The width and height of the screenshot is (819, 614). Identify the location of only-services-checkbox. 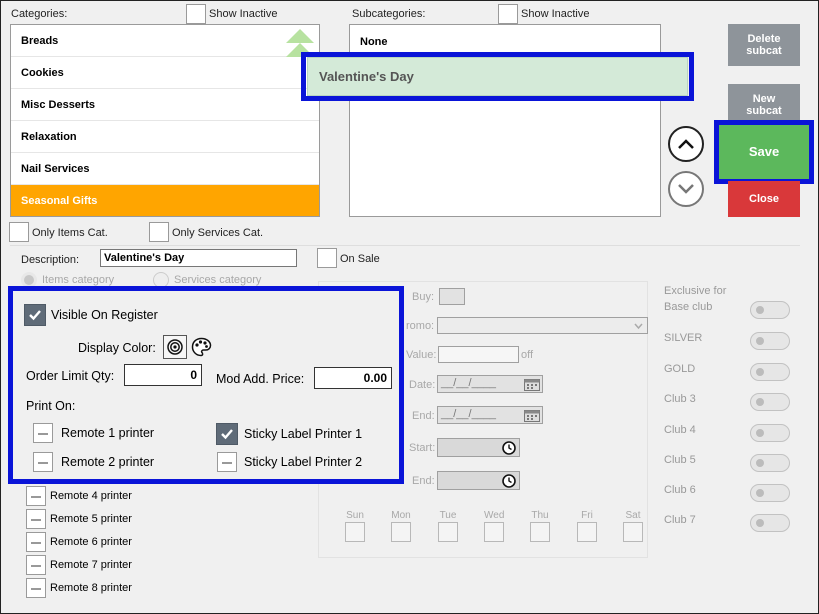
(159, 232).